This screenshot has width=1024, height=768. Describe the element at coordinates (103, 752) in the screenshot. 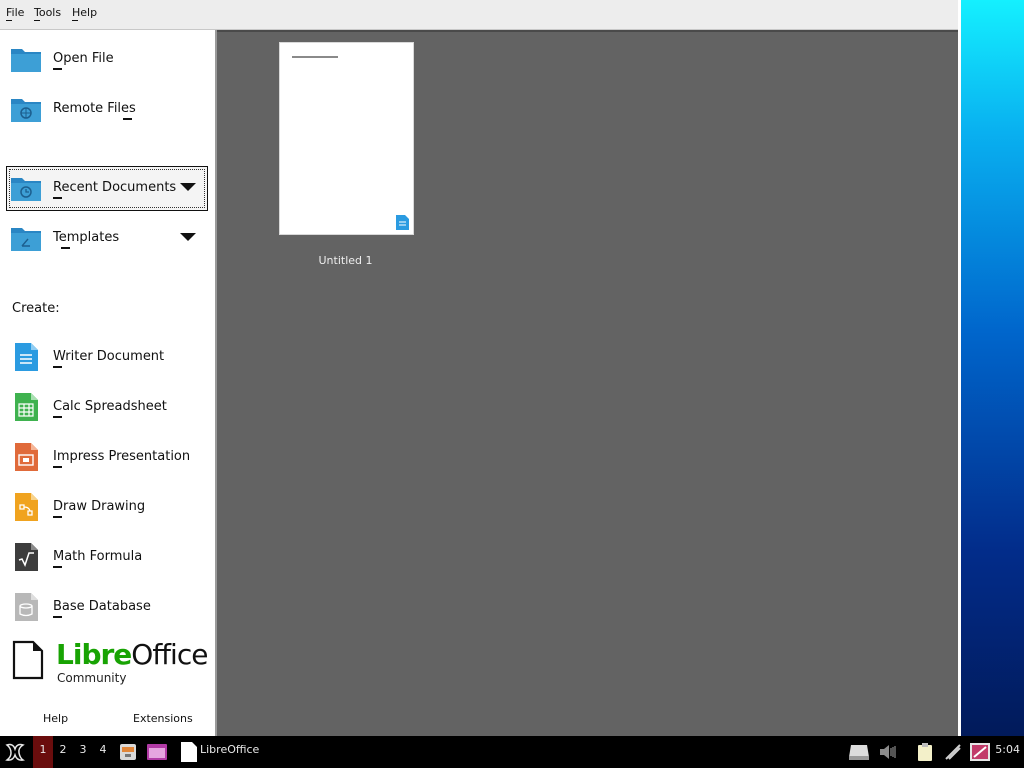

I see `workspace-4: 4` at that location.